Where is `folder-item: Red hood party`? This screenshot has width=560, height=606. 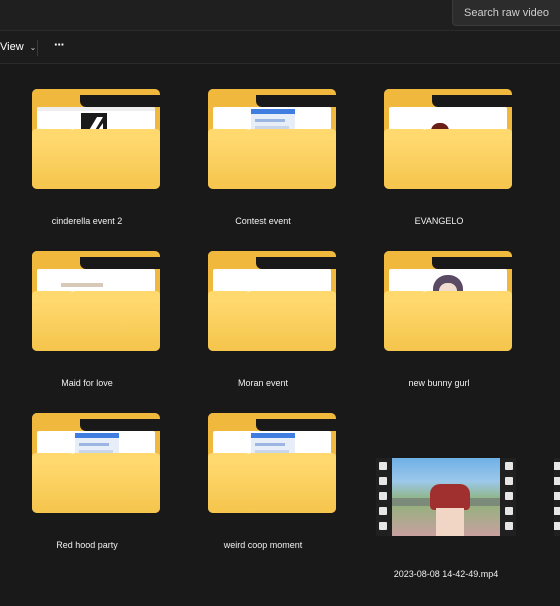 folder-item: Red hood party is located at coordinates (87, 485).